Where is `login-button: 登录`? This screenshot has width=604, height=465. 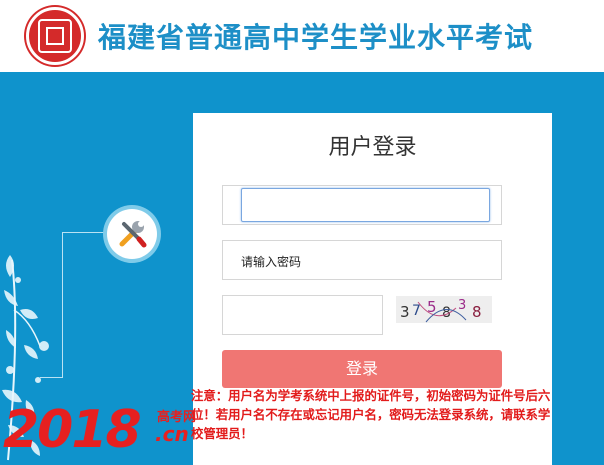
login-button: 登录 is located at coordinates (362, 369).